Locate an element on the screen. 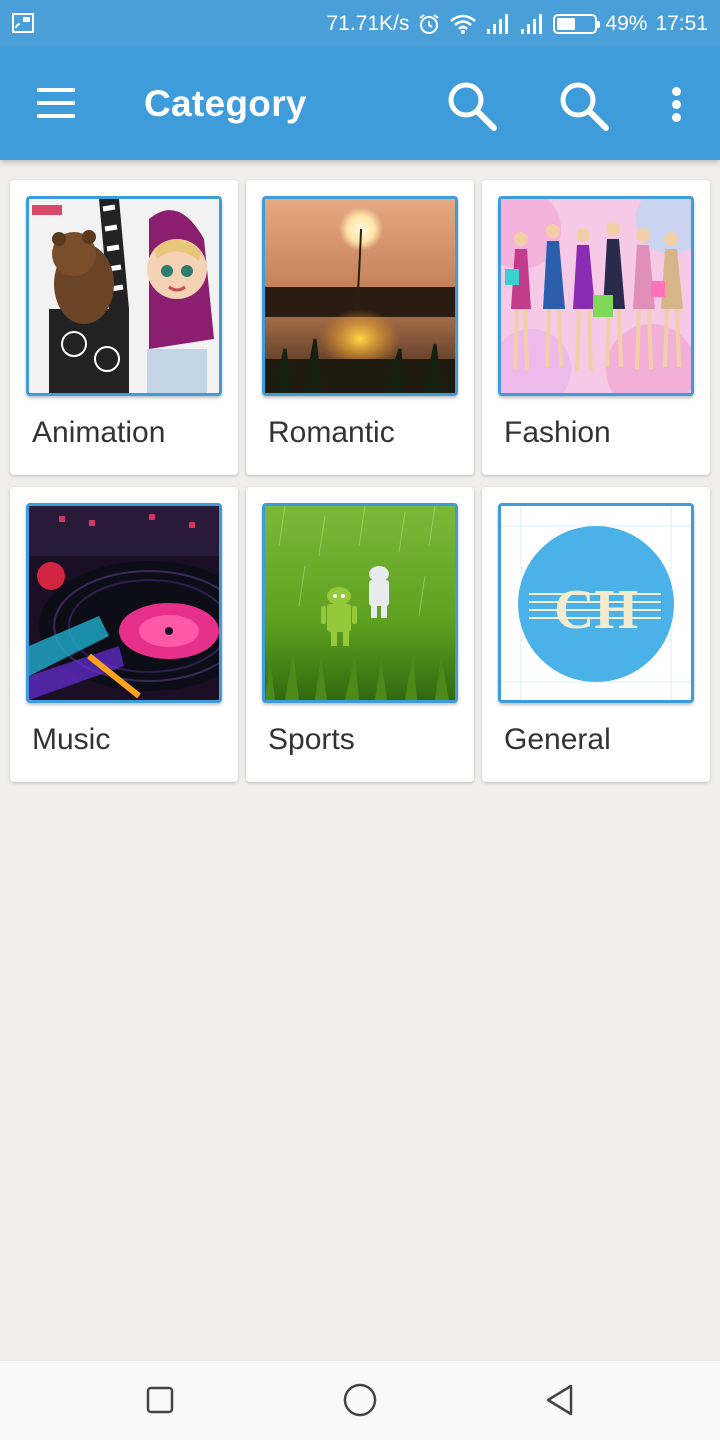 This screenshot has width=720, height=1440. category-card-music: Music is located at coordinates (124, 634).